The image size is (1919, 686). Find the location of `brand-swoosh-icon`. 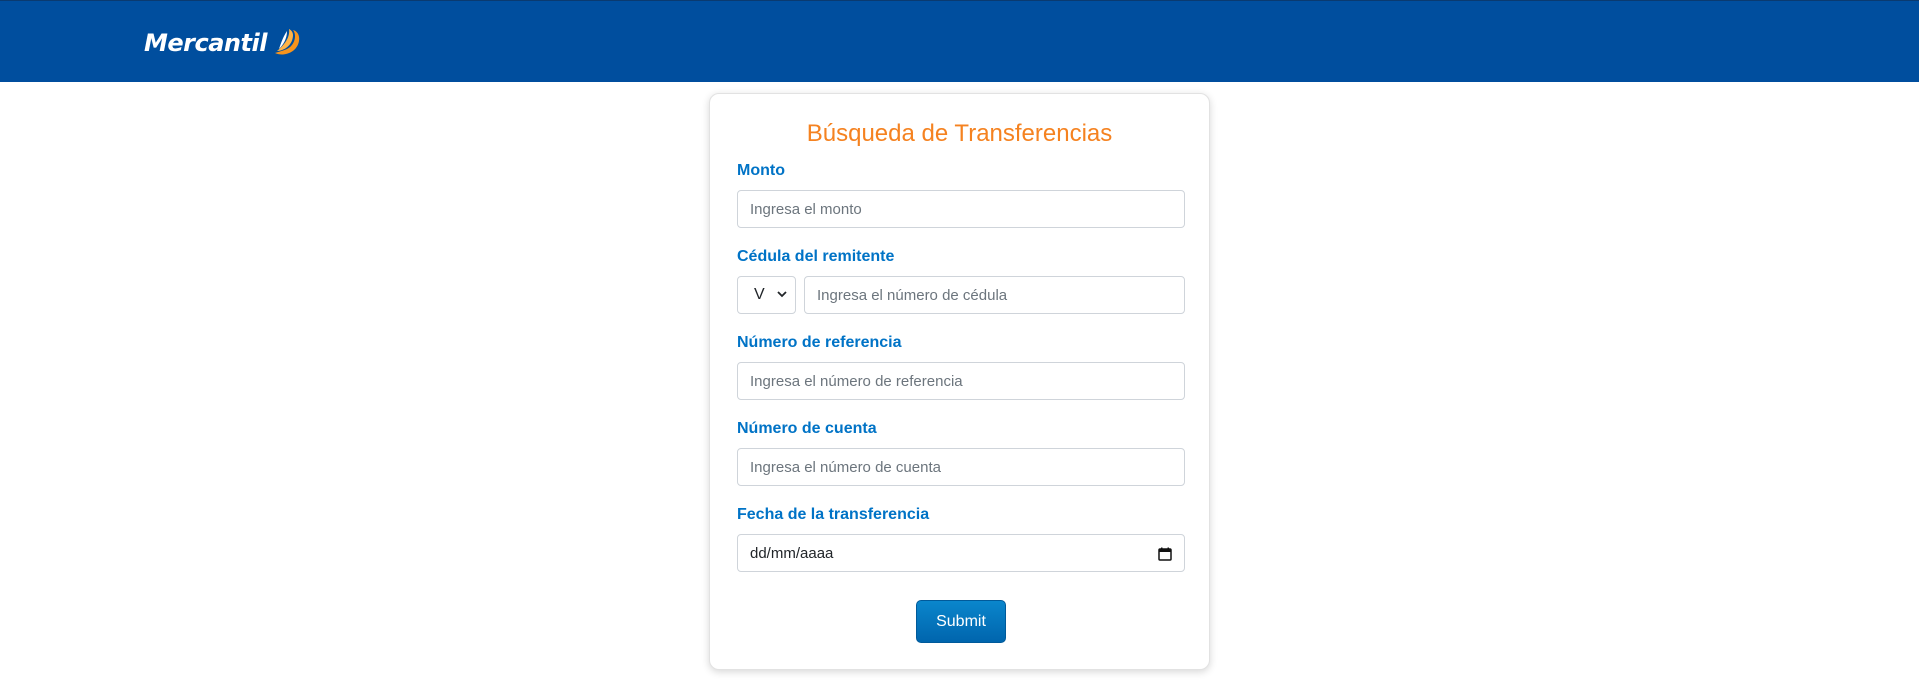

brand-swoosh-icon is located at coordinates (287, 42).